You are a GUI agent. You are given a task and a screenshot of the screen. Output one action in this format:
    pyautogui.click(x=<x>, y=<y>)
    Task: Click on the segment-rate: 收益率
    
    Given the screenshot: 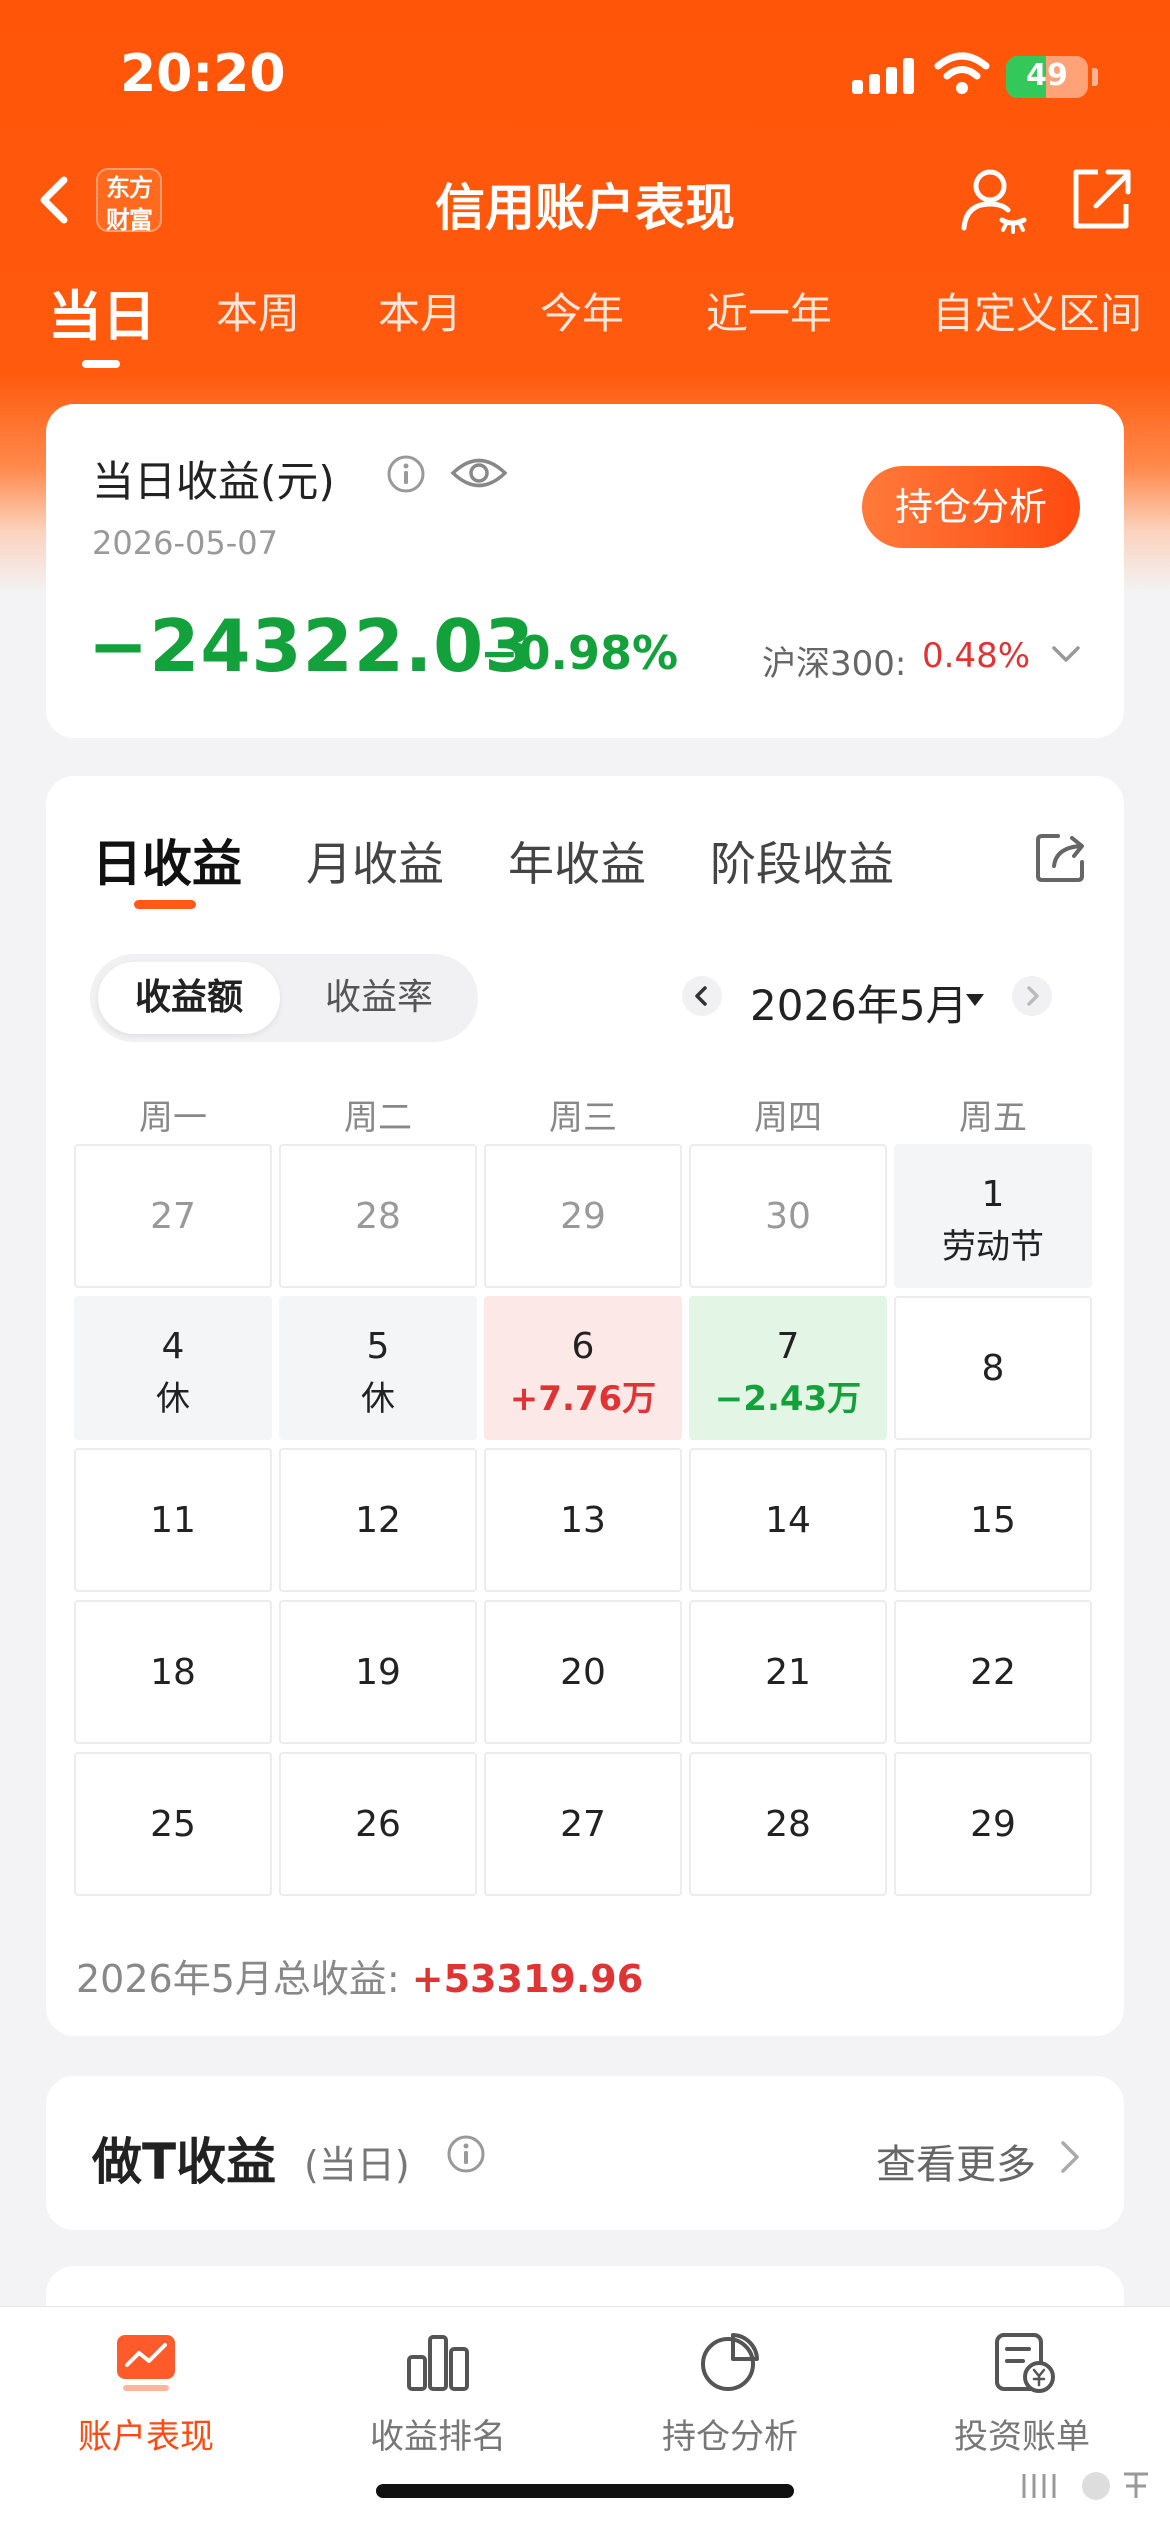 What is the action you would take?
    pyautogui.click(x=379, y=998)
    